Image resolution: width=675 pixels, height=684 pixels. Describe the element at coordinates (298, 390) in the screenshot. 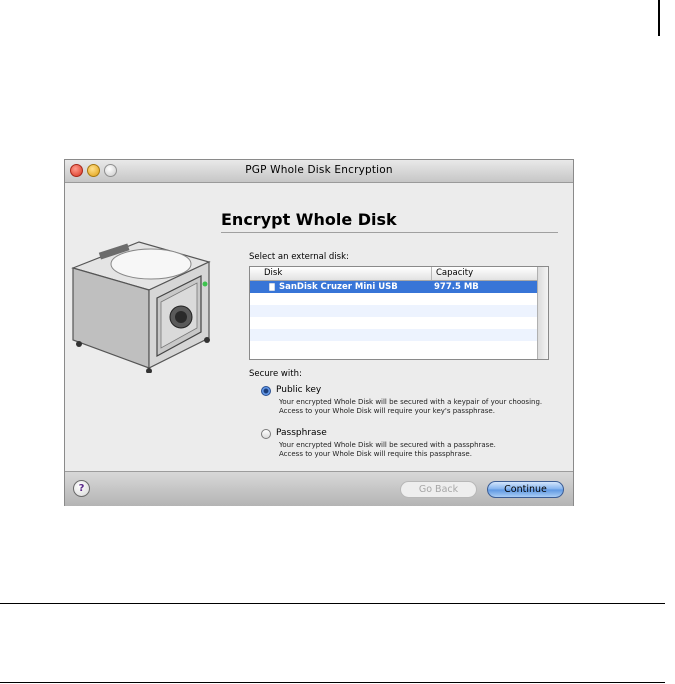

I see `public-key-label: Public key` at that location.